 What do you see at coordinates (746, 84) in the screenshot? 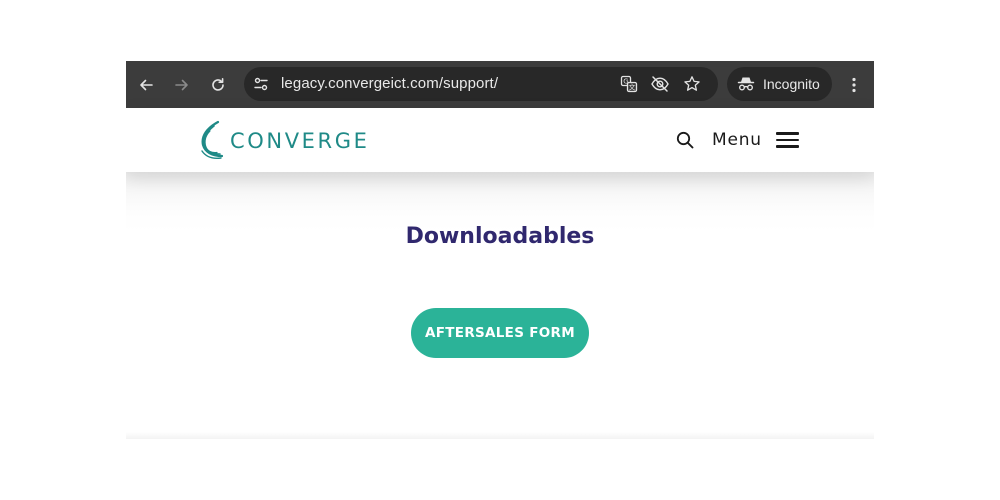
I see `incognito-icon` at bounding box center [746, 84].